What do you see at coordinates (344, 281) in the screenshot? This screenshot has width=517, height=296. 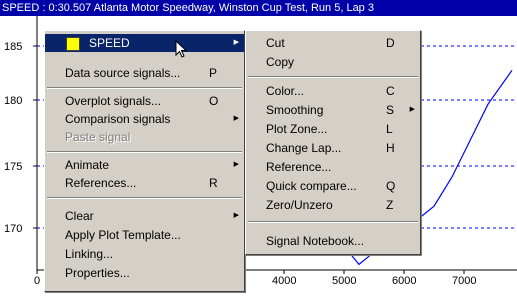 I see `x-tick-label: 5000` at bounding box center [344, 281].